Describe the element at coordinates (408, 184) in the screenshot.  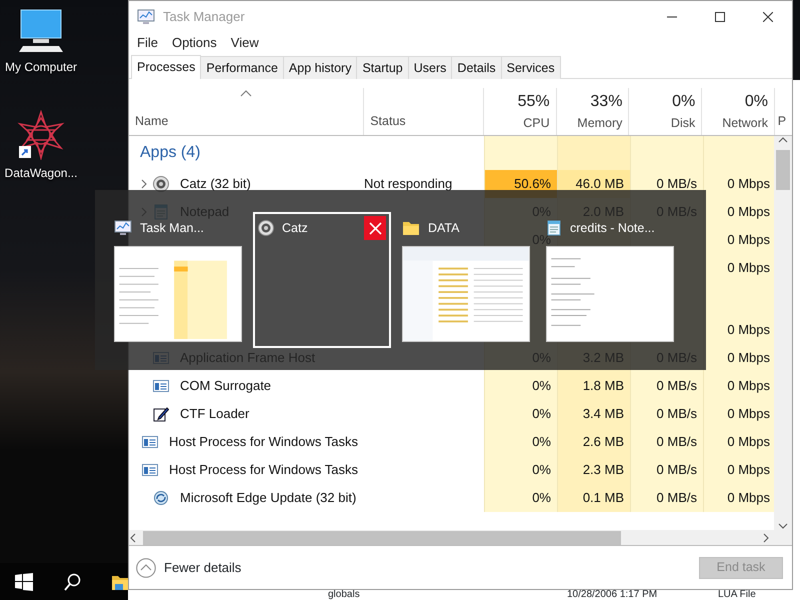
I see `process-status: Not responding` at that location.